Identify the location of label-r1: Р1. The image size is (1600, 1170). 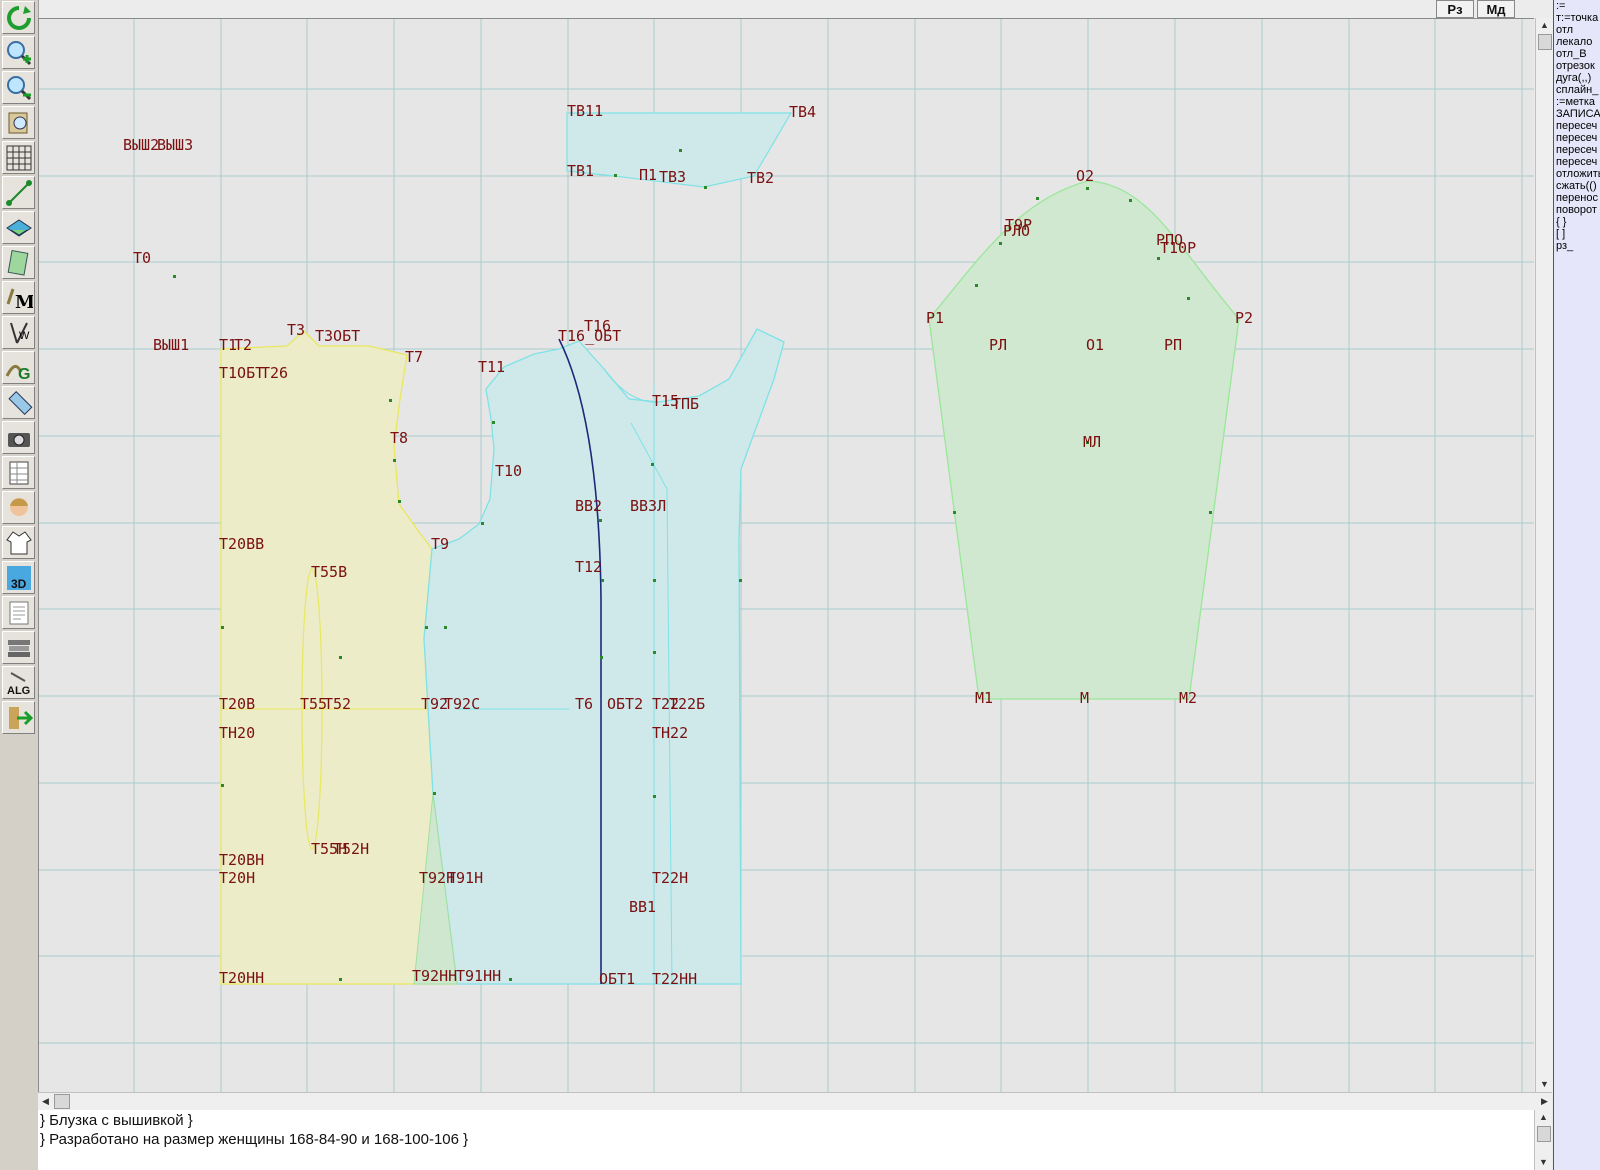
(935, 318).